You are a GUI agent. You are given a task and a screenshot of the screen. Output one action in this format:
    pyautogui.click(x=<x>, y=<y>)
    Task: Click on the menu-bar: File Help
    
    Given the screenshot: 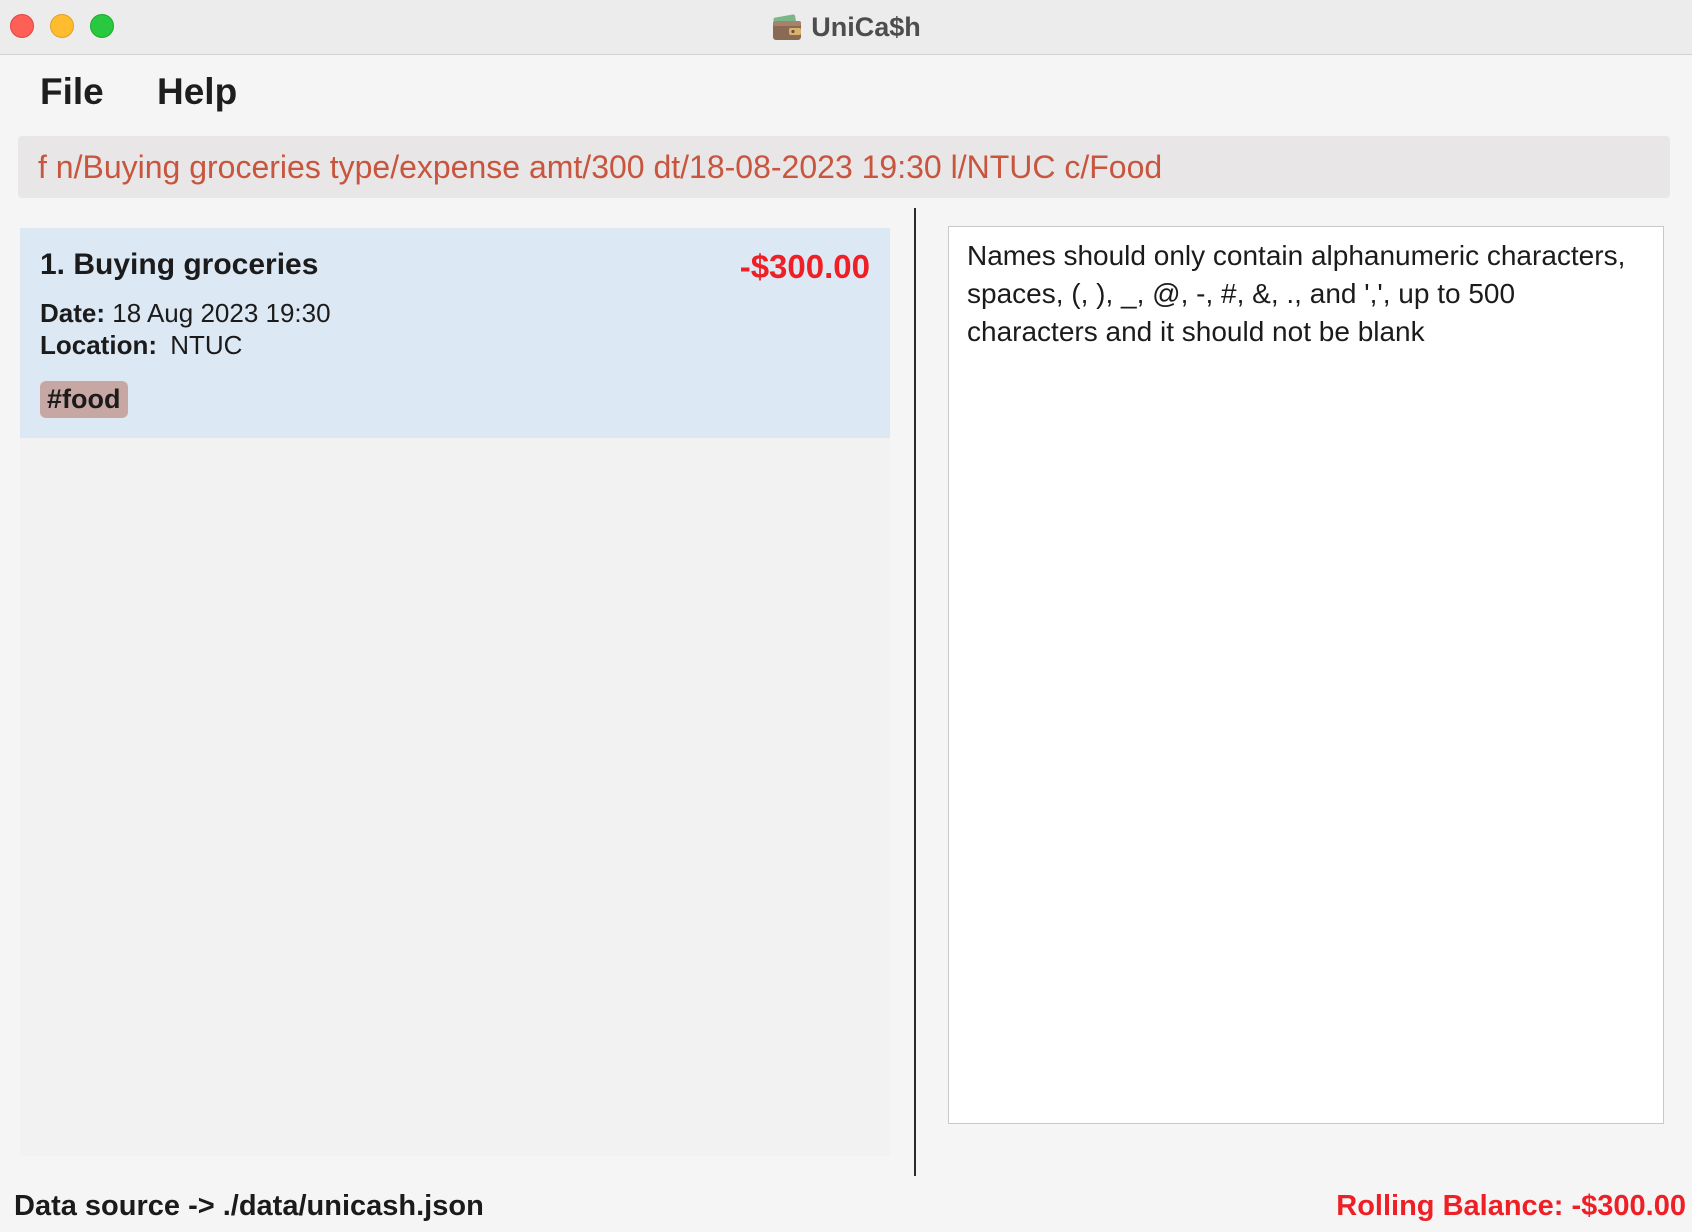 What is the action you would take?
    pyautogui.click(x=846, y=91)
    